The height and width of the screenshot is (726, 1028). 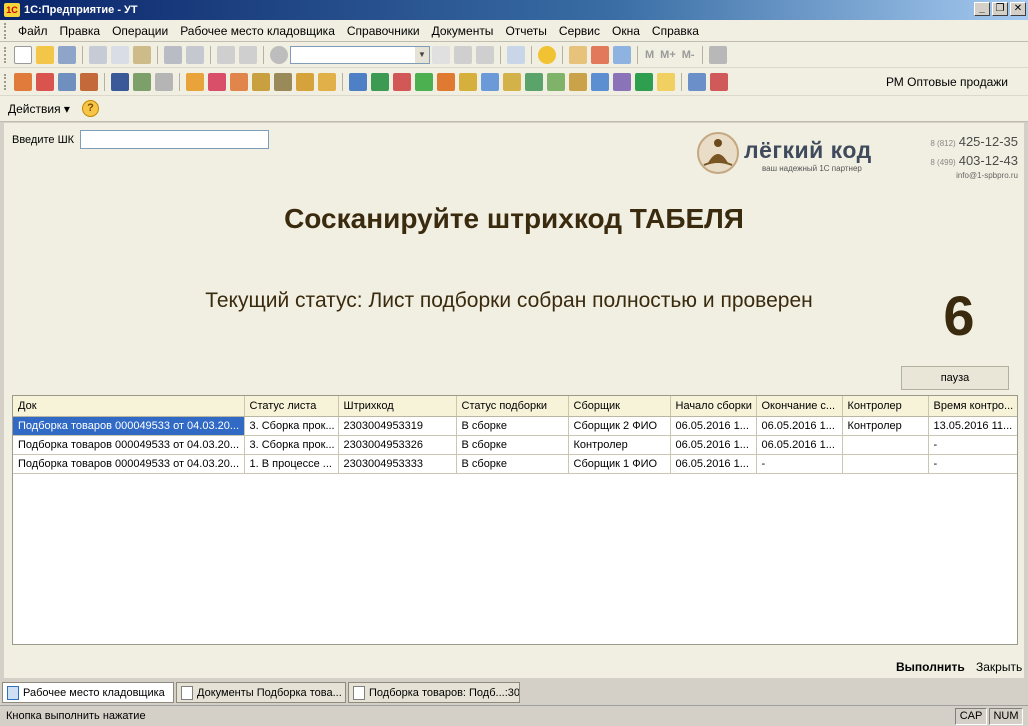 I want to click on table-cell: 2303004953319, so click(x=397, y=426).